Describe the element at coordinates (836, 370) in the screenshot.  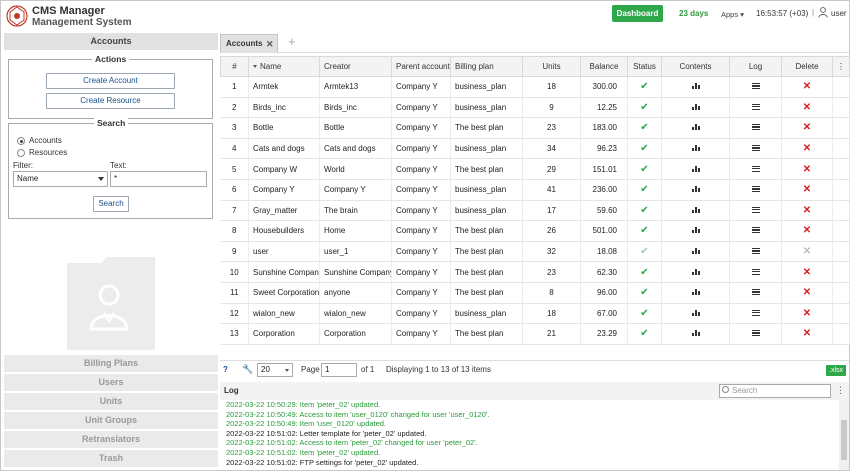
I see `export-xlsx-button: .xlsx` at that location.